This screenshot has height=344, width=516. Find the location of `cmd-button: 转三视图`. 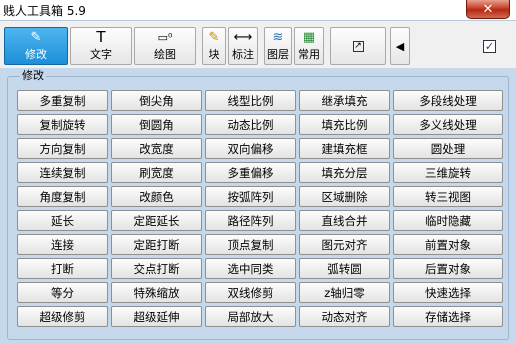

cmd-button: 转三视图 is located at coordinates (448, 196).